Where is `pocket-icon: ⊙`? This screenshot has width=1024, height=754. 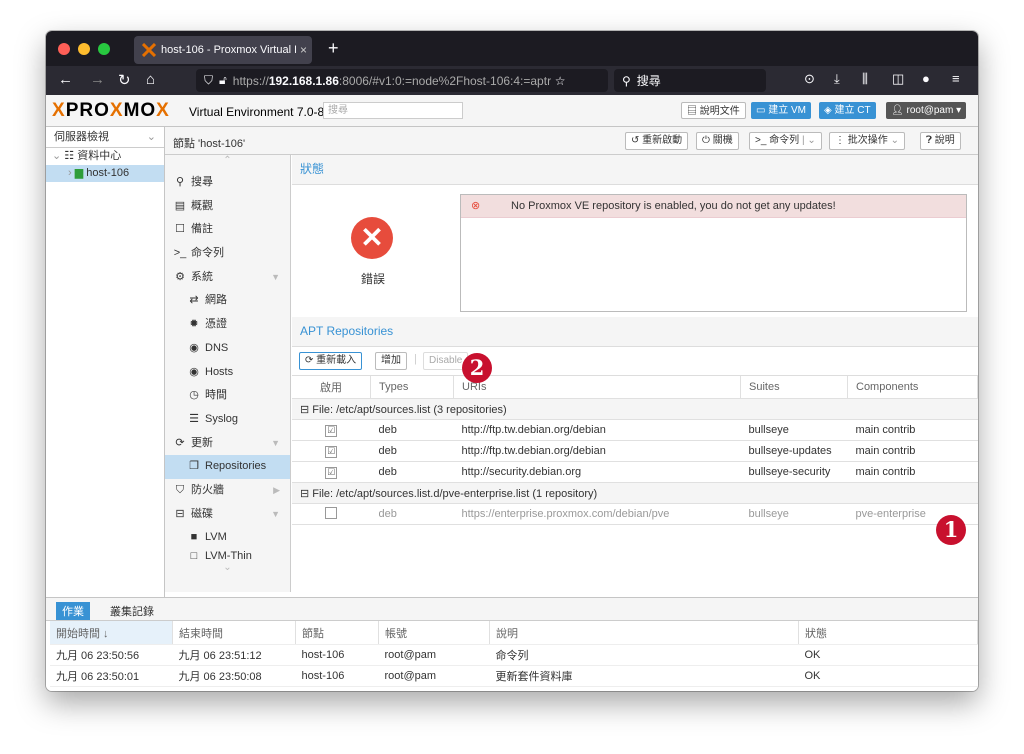
pocket-icon: ⊙ is located at coordinates (809, 79).